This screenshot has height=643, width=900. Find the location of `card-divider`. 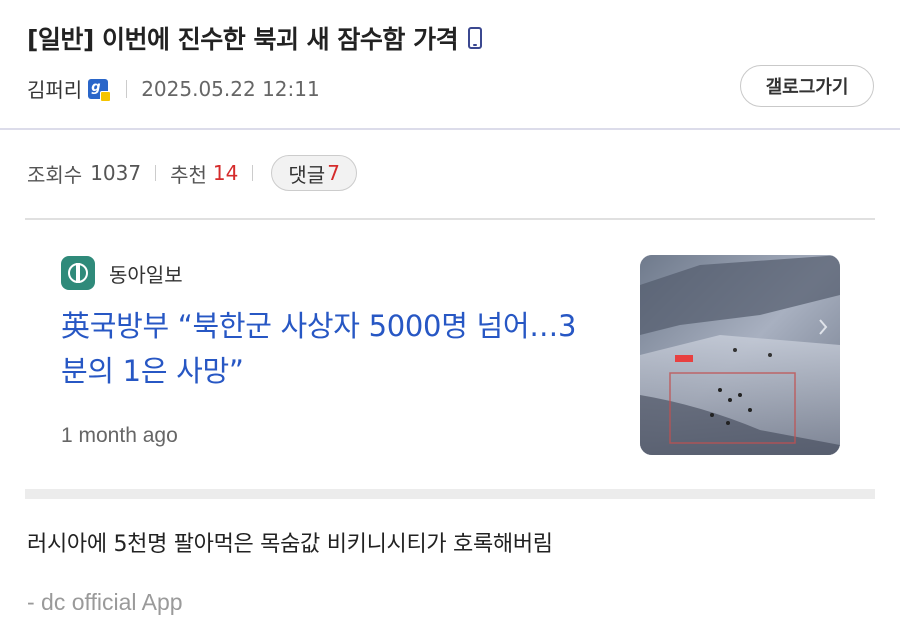

card-divider is located at coordinates (450, 494).